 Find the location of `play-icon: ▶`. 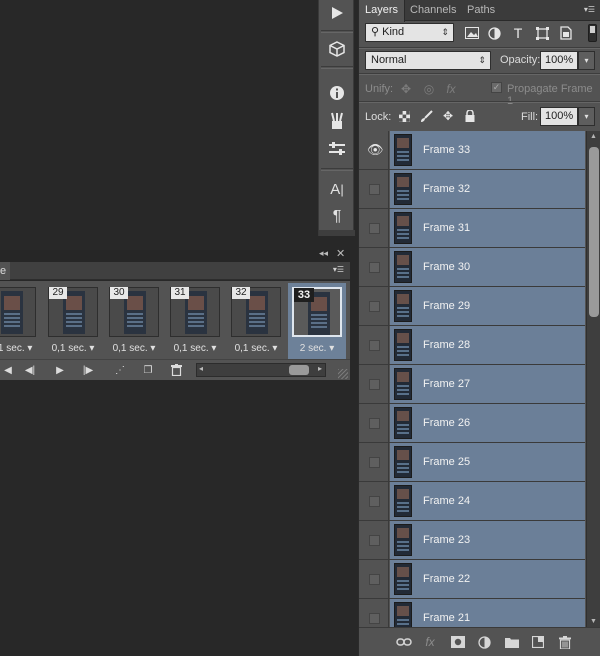

play-icon: ▶ is located at coordinates (60, 370).